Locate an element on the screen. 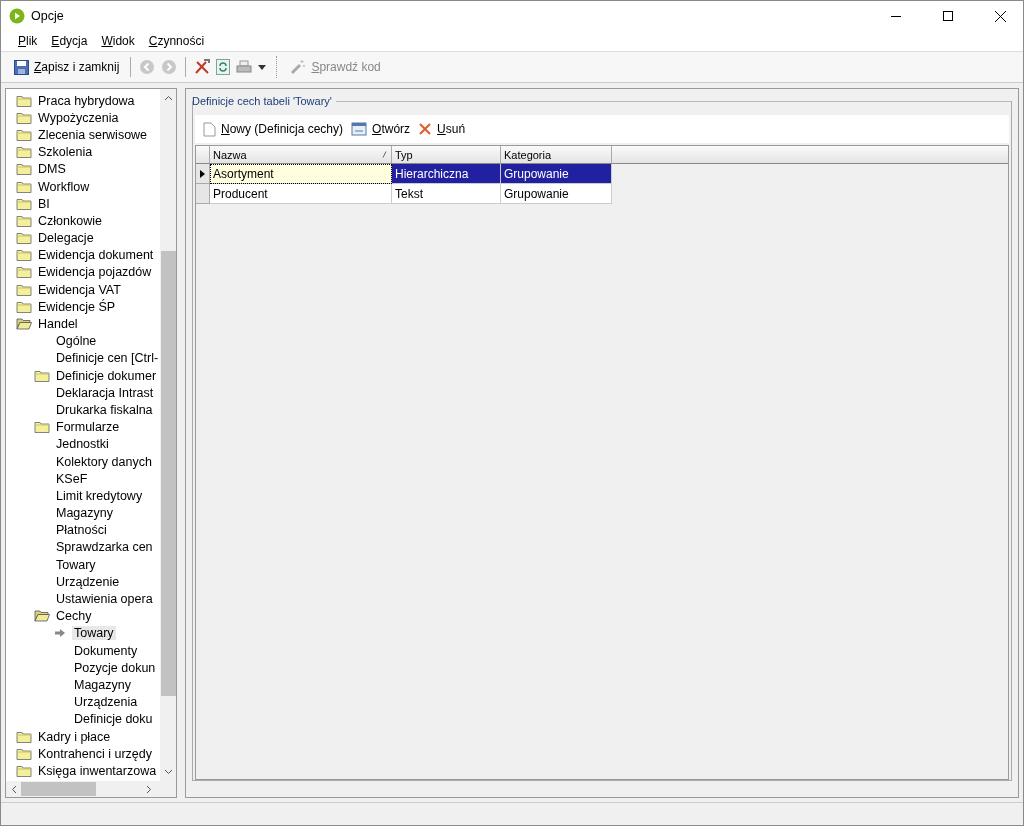  column-header: Kategoria is located at coordinates (528, 154).